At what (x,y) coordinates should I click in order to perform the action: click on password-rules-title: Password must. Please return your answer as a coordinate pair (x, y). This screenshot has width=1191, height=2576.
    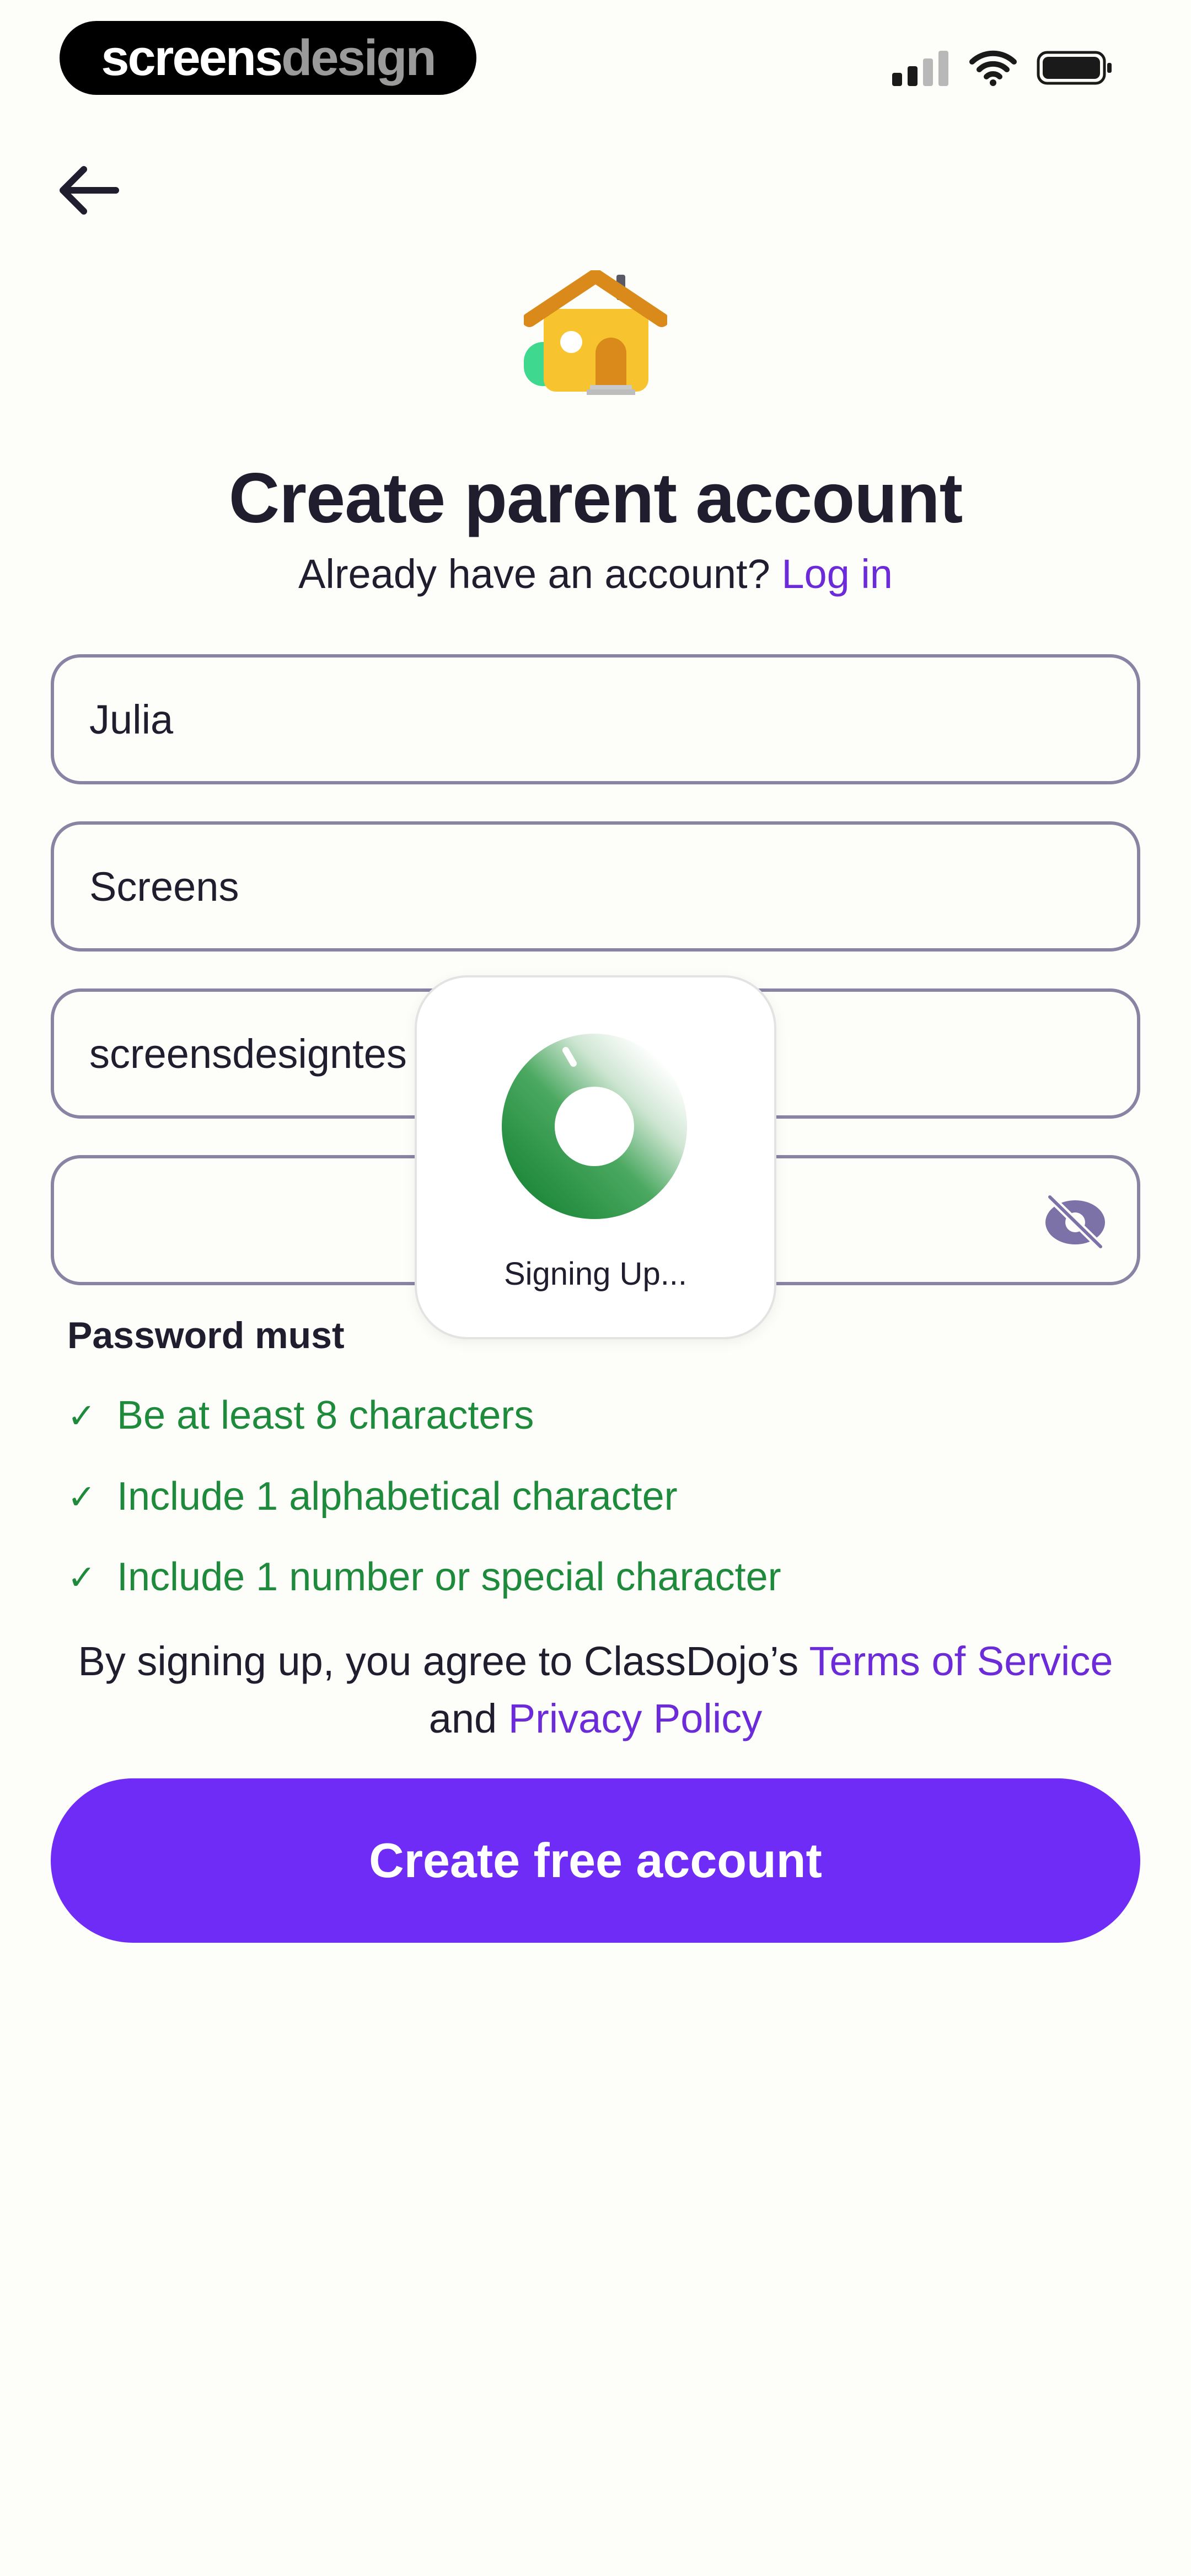
    Looking at the image, I should click on (206, 1335).